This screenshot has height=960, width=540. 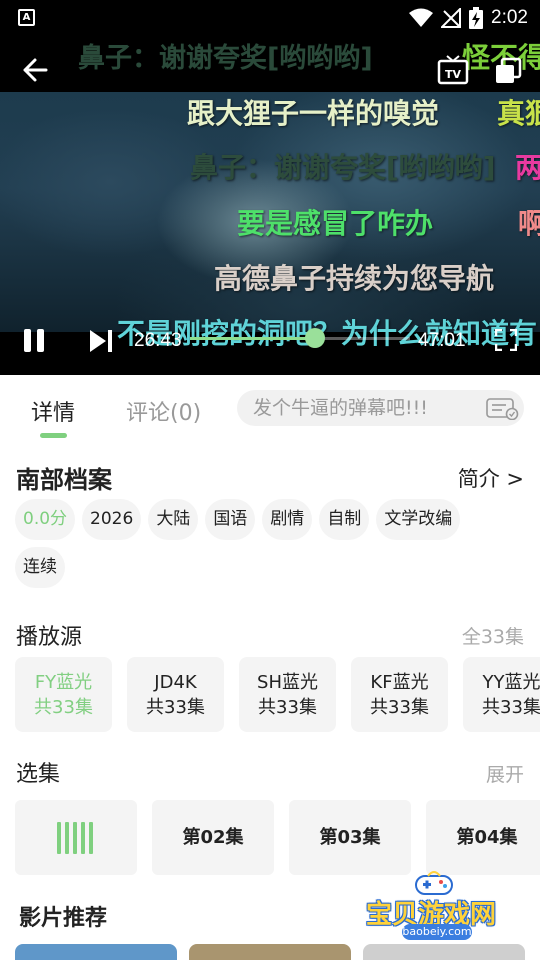 I want to click on tab-details: 详情, so click(x=53, y=411).